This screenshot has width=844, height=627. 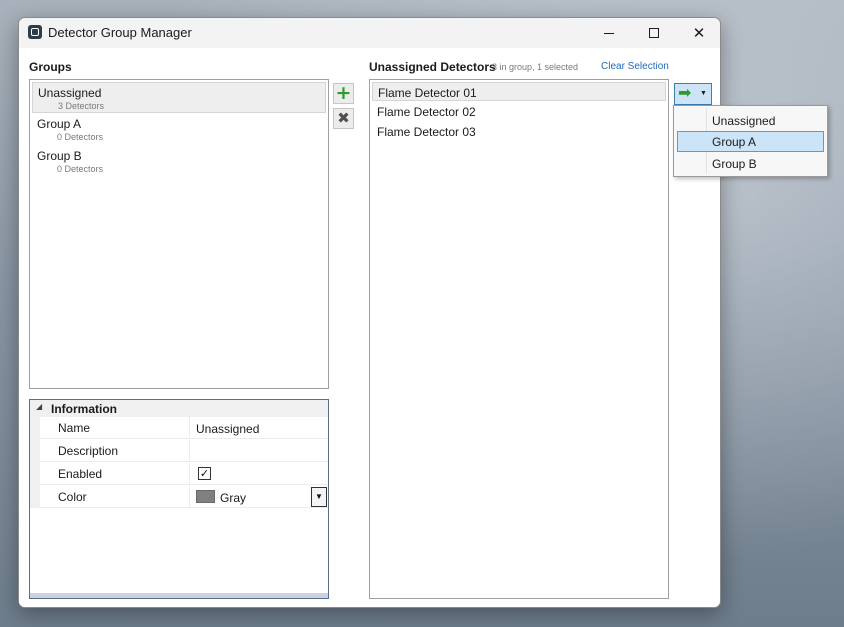 I want to click on x-icon: ✖, so click(x=343, y=118).